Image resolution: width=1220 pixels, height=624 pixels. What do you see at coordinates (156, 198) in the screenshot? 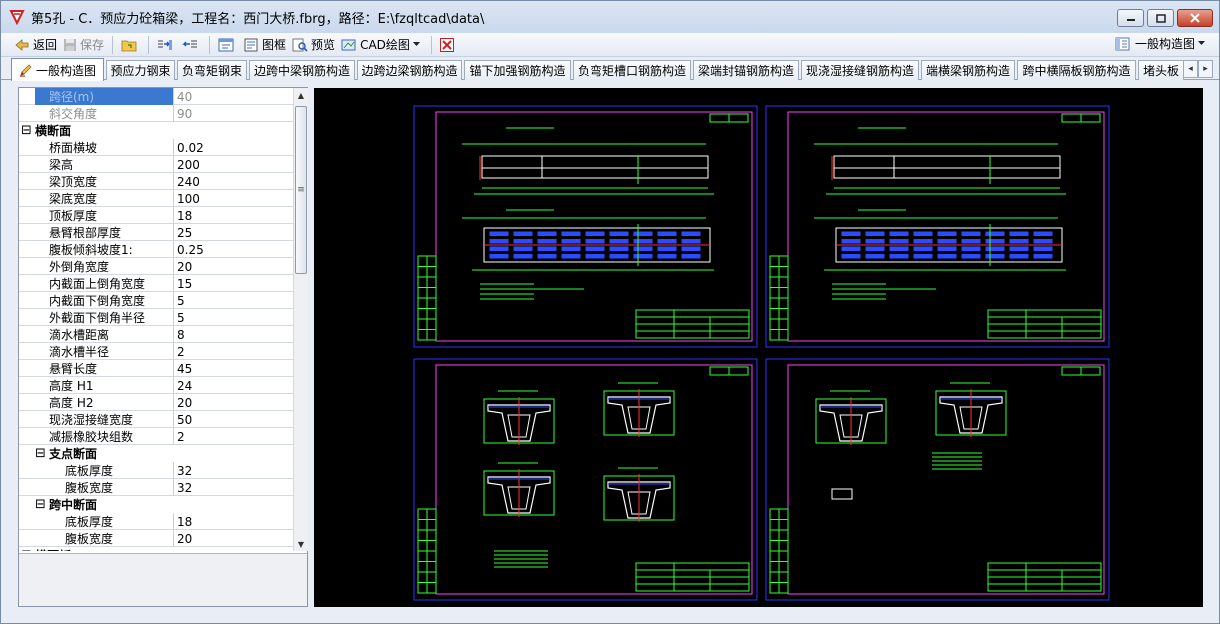
I see `property-row: 梁底宽度 100` at bounding box center [156, 198].